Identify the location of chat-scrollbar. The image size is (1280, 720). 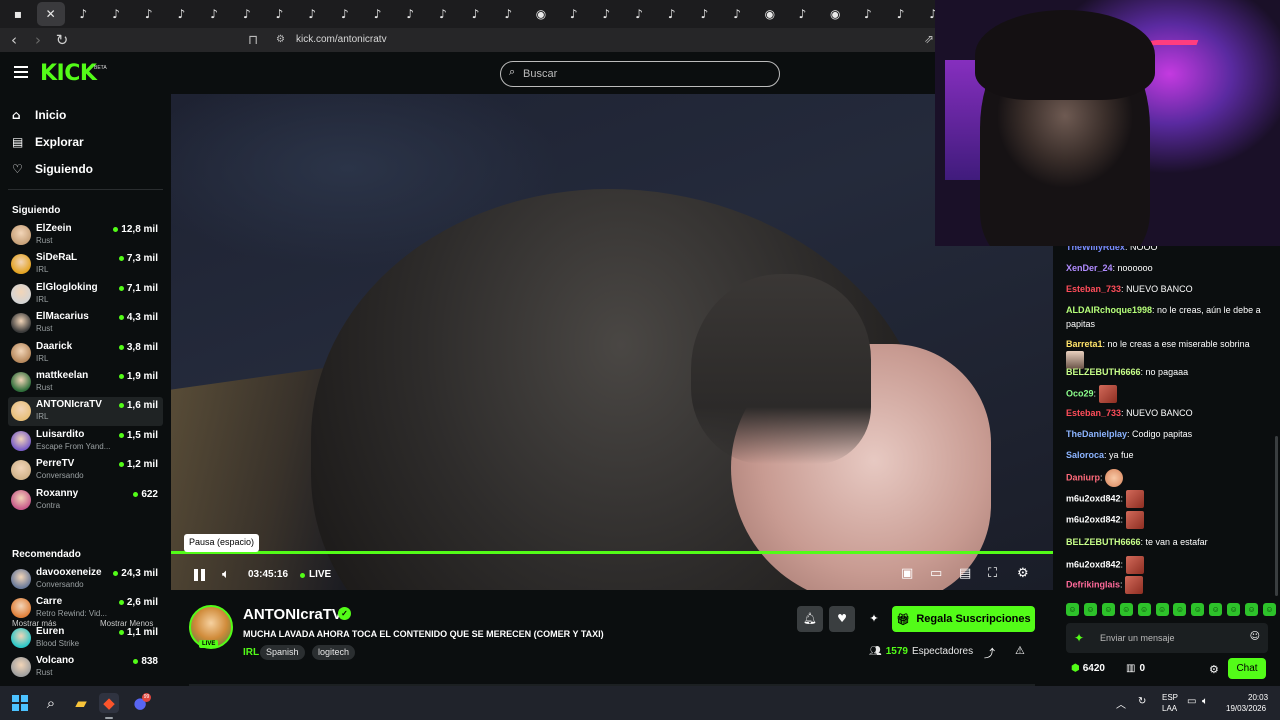
(1276, 516).